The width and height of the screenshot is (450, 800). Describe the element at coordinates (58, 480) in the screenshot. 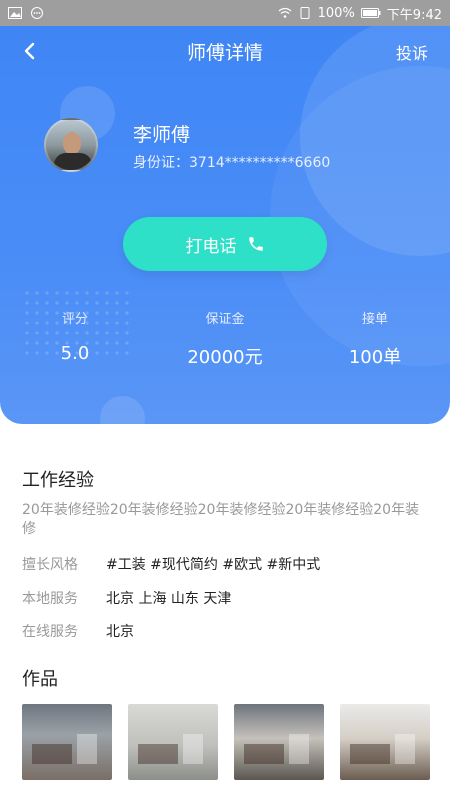

I see `section-title-experience: 工作经验` at that location.